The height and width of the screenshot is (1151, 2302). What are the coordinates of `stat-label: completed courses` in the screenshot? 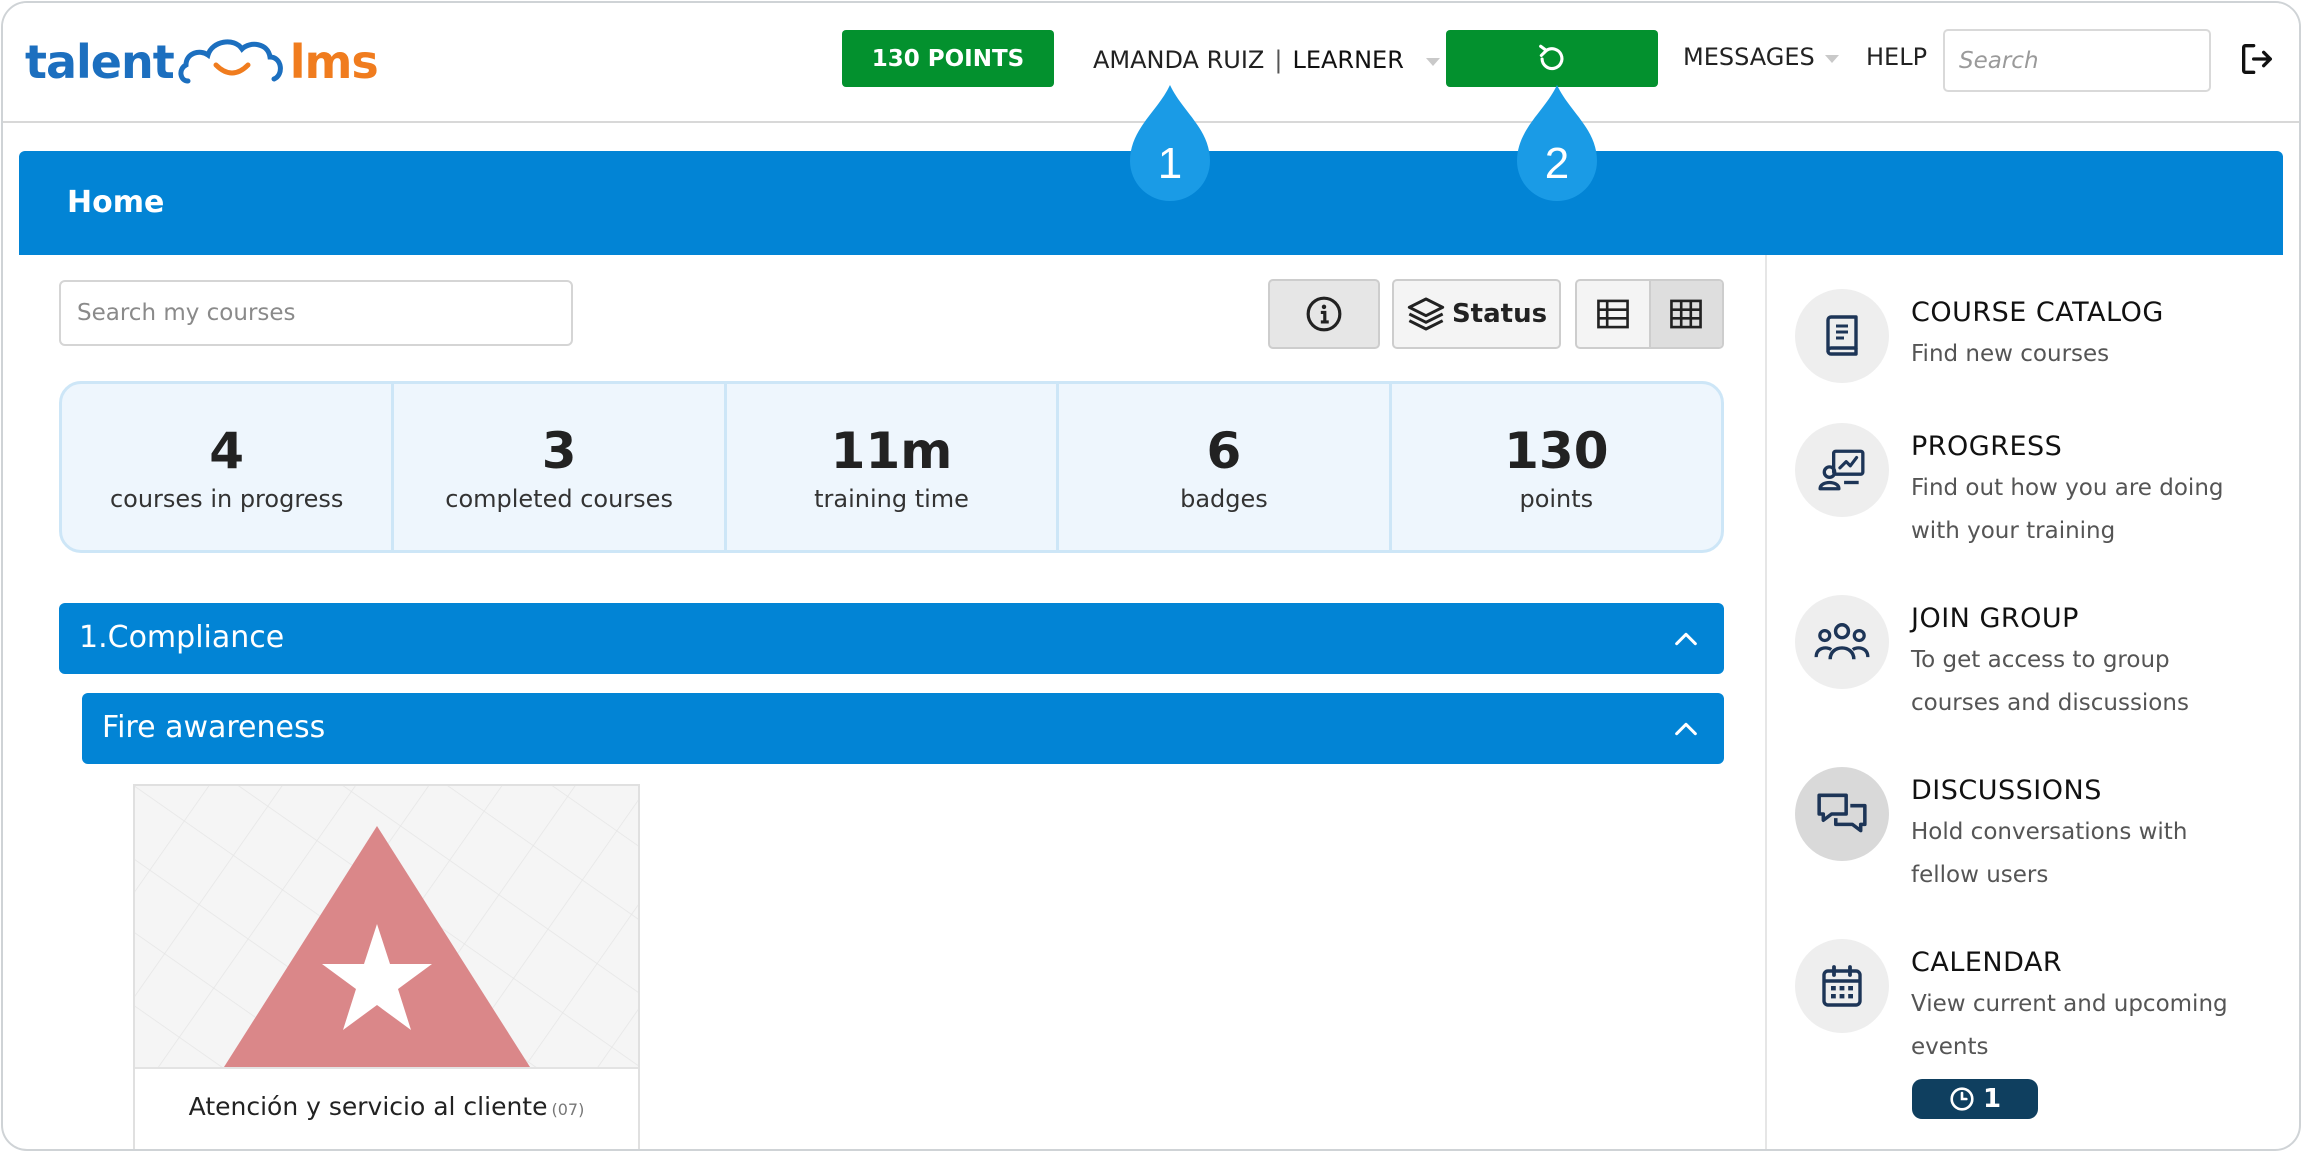 It's located at (559, 499).